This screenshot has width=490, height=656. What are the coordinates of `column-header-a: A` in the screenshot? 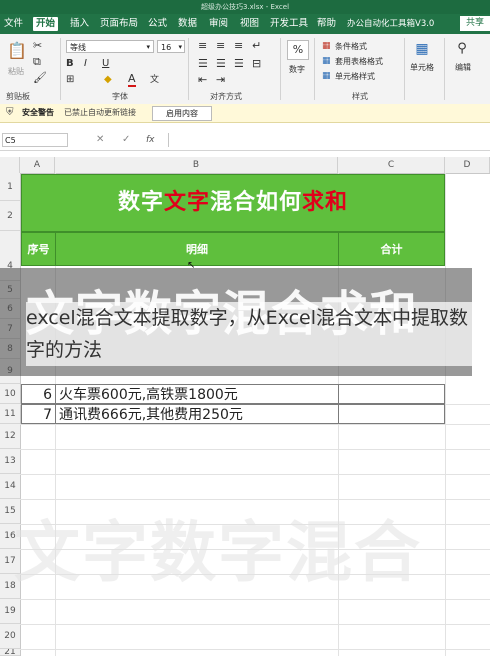 It's located at (37, 165).